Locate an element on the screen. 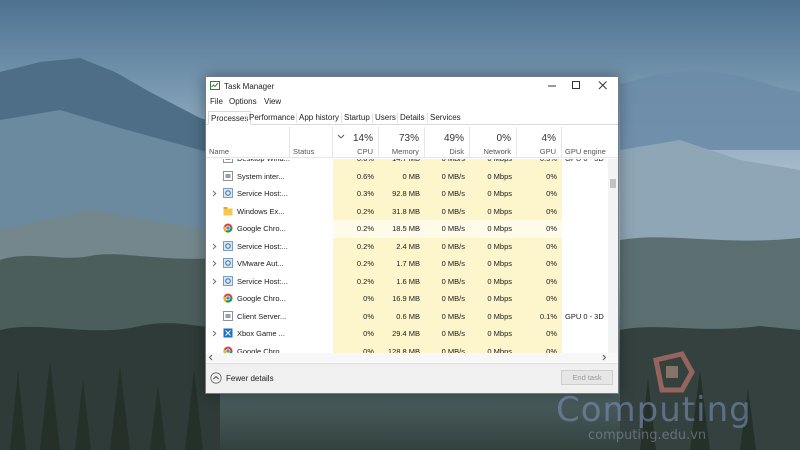  minimize-button is located at coordinates (552, 85).